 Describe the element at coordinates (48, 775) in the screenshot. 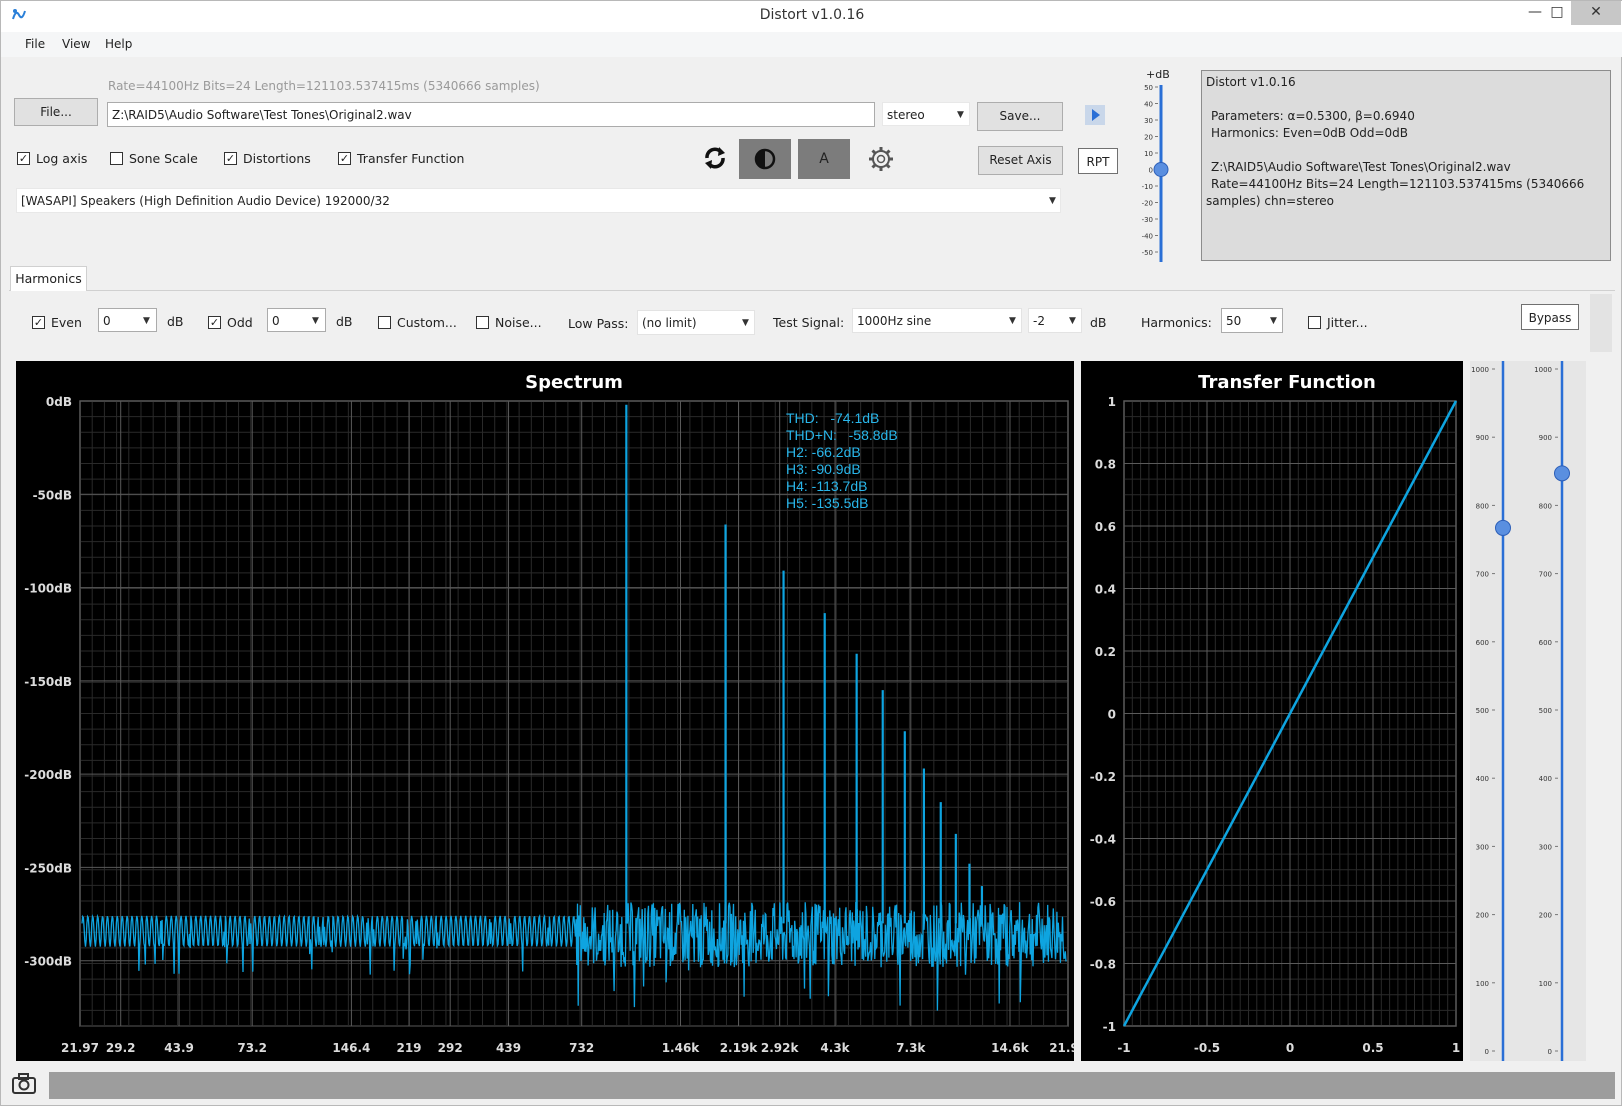

I see `y-tick-label: -200dB` at that location.